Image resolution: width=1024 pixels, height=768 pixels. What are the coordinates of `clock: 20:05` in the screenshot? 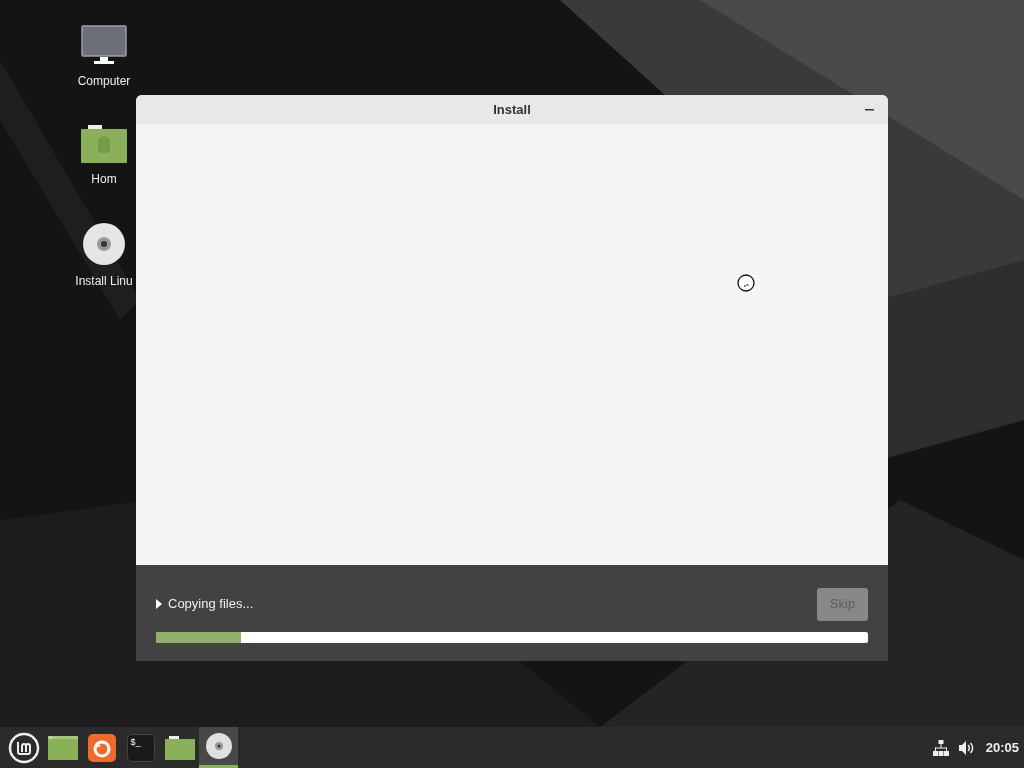 It's located at (1002, 747).